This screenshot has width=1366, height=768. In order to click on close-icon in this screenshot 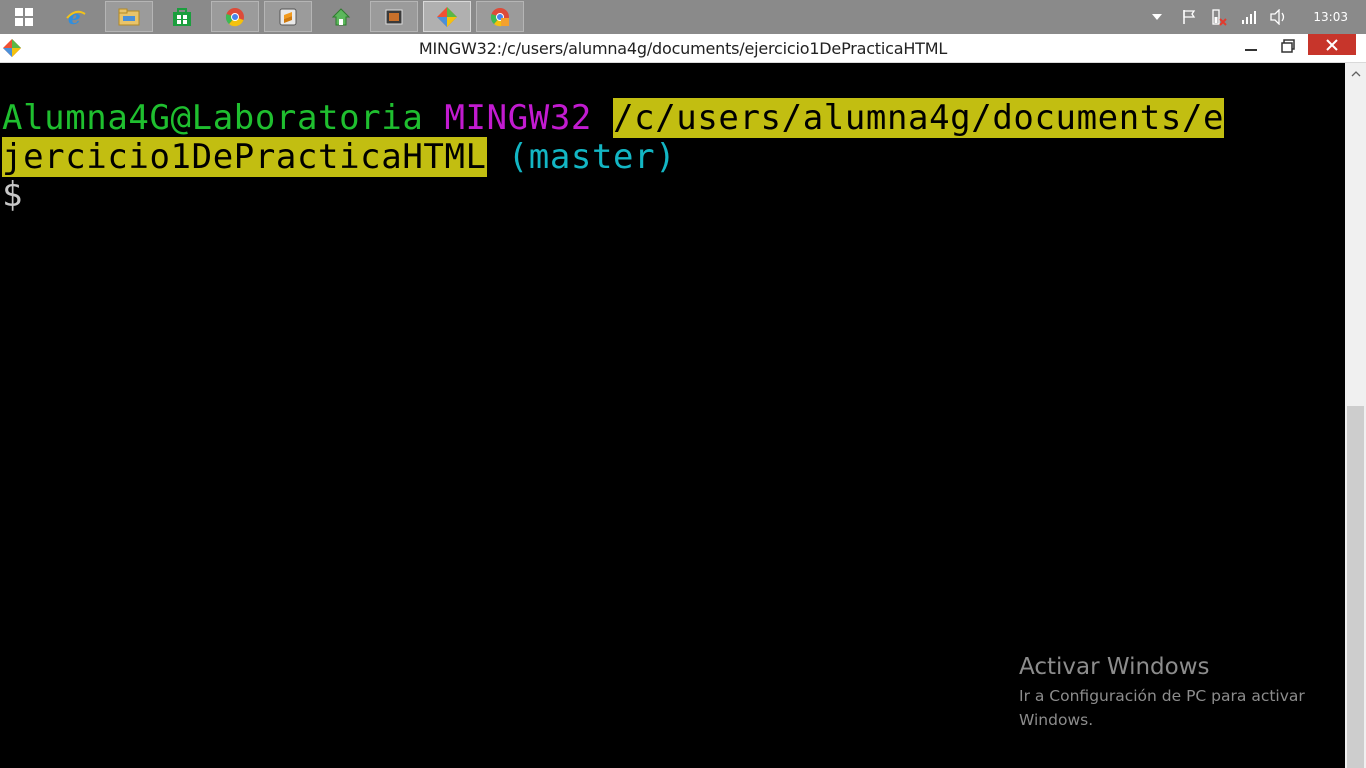, I will do `click(1332, 44)`.